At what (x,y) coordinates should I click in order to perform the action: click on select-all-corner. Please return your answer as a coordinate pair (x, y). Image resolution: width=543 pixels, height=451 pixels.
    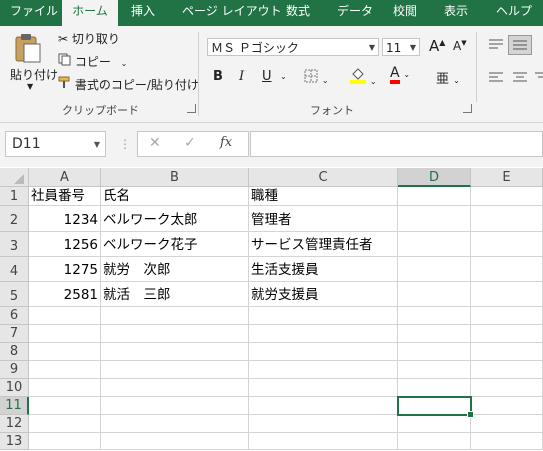
    Looking at the image, I should click on (14, 177).